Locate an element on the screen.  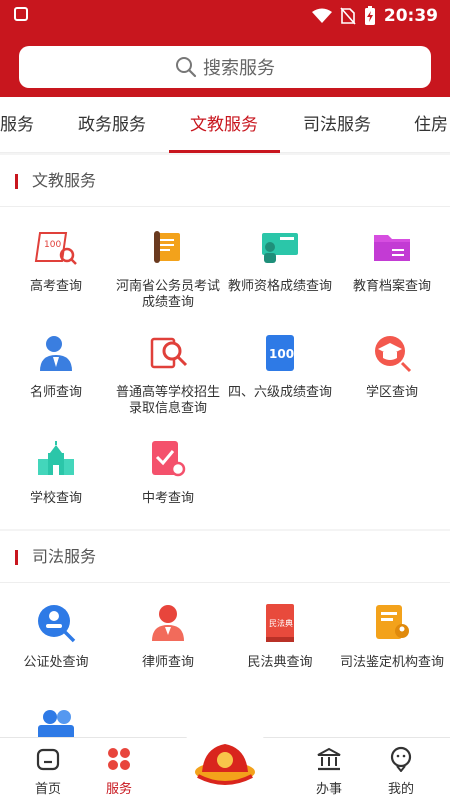
no-sim-icon is located at coordinates (348, 16).